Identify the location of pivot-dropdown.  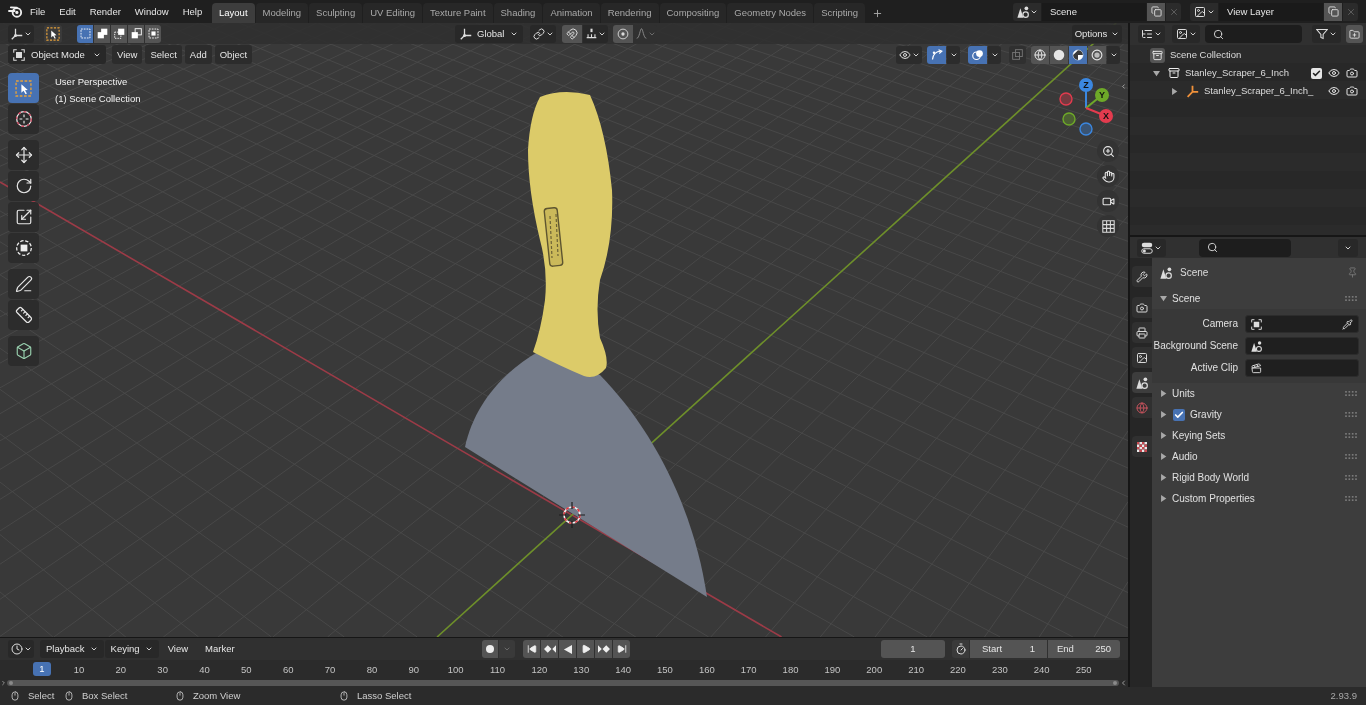
(543, 33).